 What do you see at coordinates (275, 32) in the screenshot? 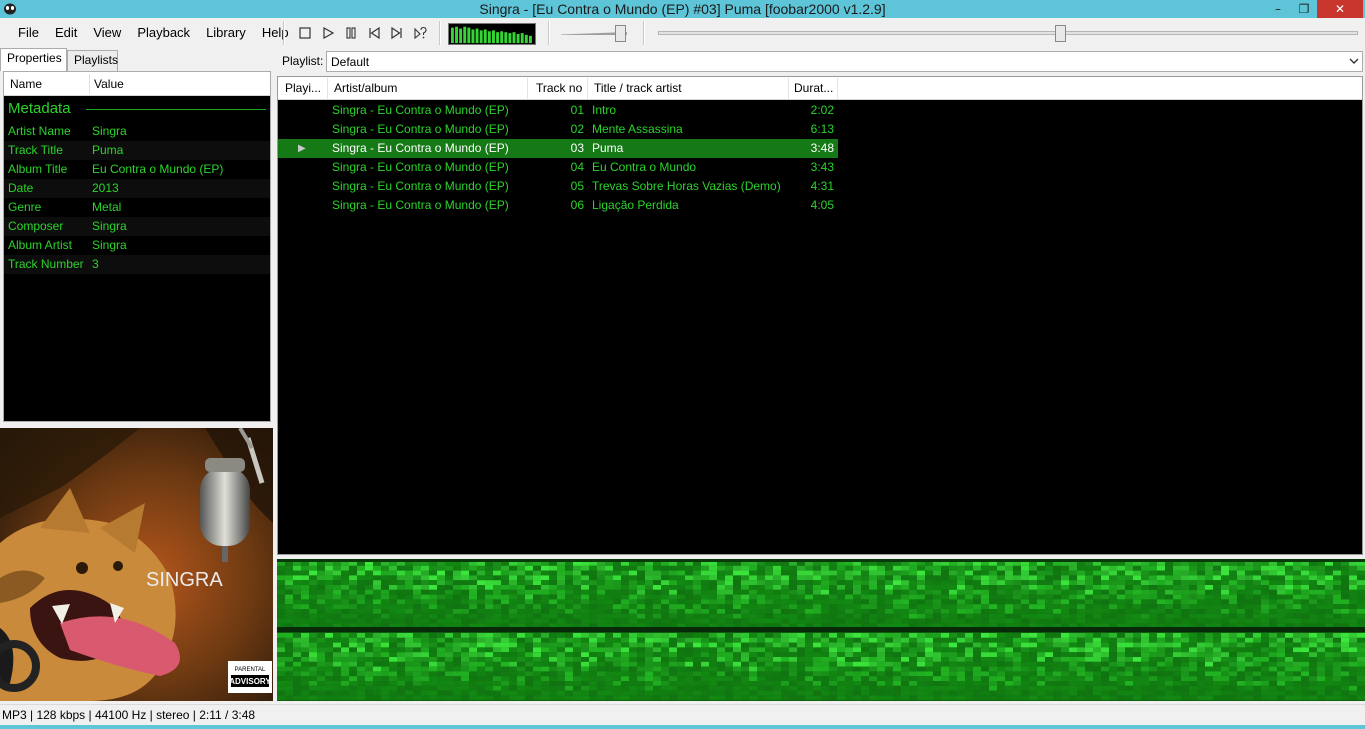
I see `menu-help: Help` at bounding box center [275, 32].